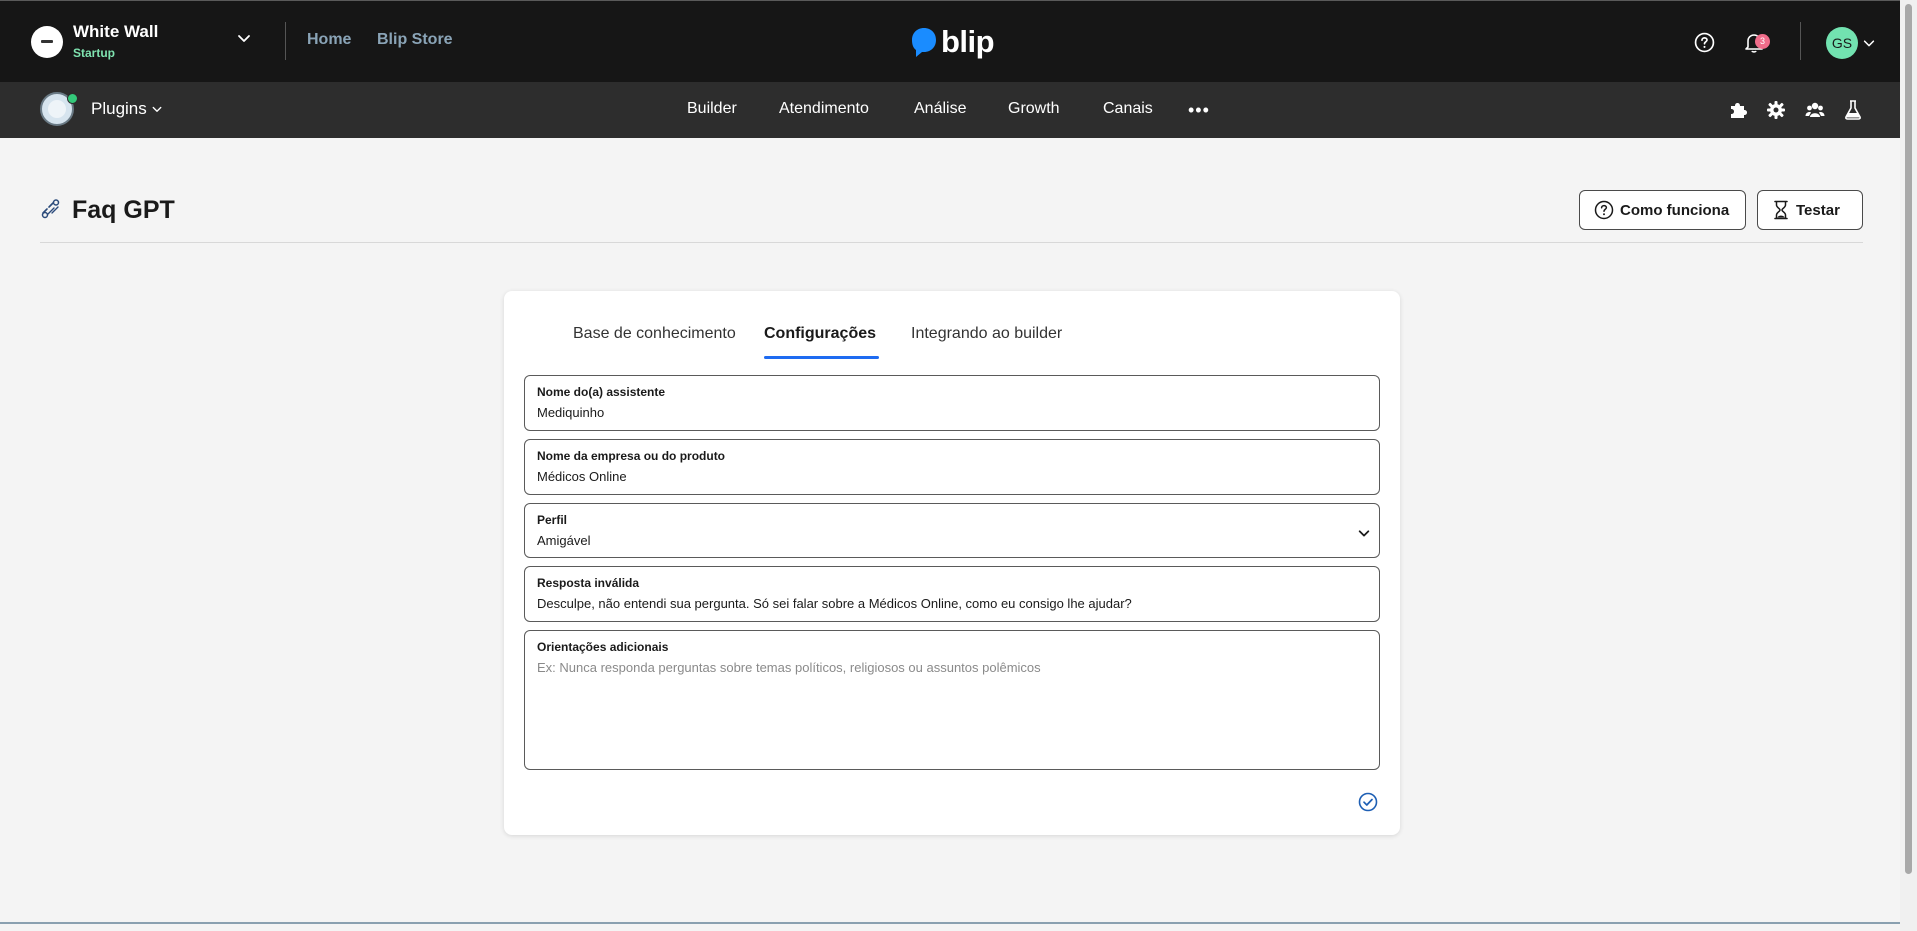 This screenshot has width=1917, height=931. What do you see at coordinates (329, 40) in the screenshot?
I see `home-link: Home` at bounding box center [329, 40].